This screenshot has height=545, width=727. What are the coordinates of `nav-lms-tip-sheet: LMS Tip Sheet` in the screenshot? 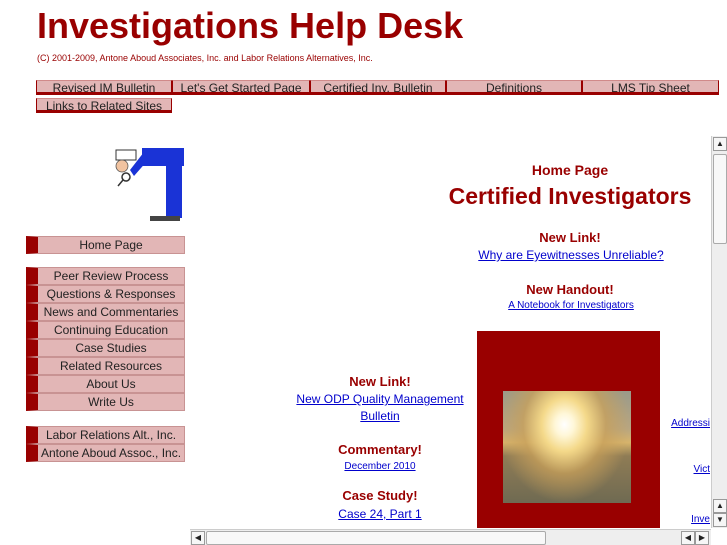 It's located at (650, 87).